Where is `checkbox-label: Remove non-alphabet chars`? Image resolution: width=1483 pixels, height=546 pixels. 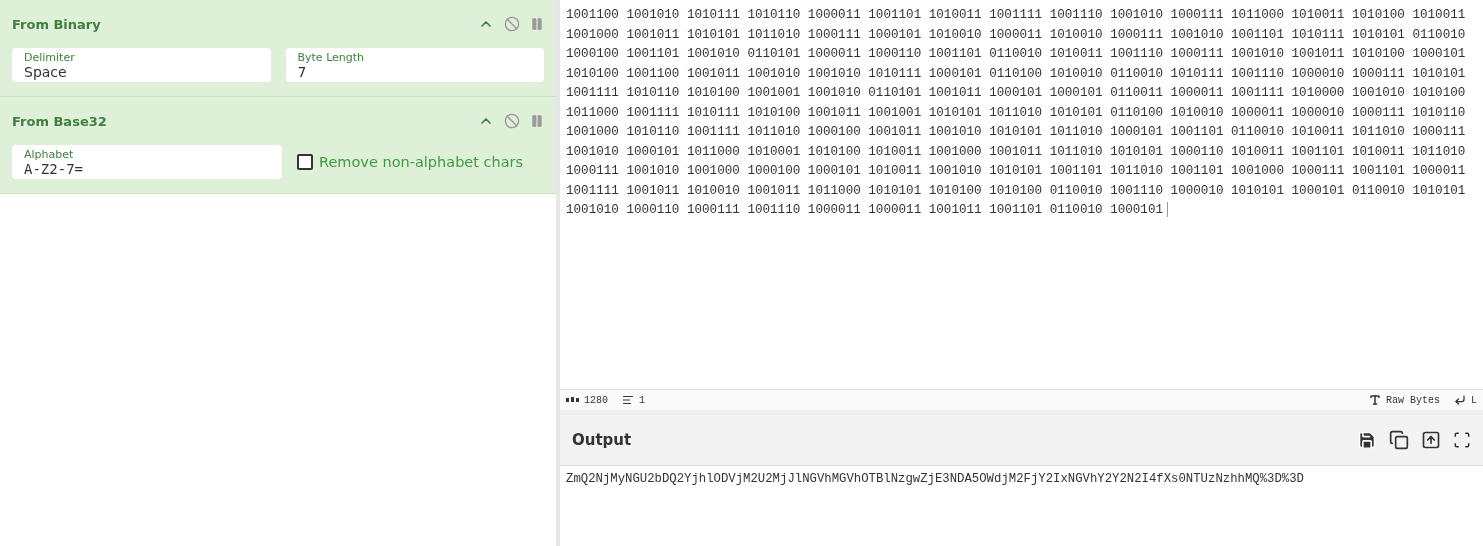
checkbox-label: Remove non-alphabet chars is located at coordinates (421, 162).